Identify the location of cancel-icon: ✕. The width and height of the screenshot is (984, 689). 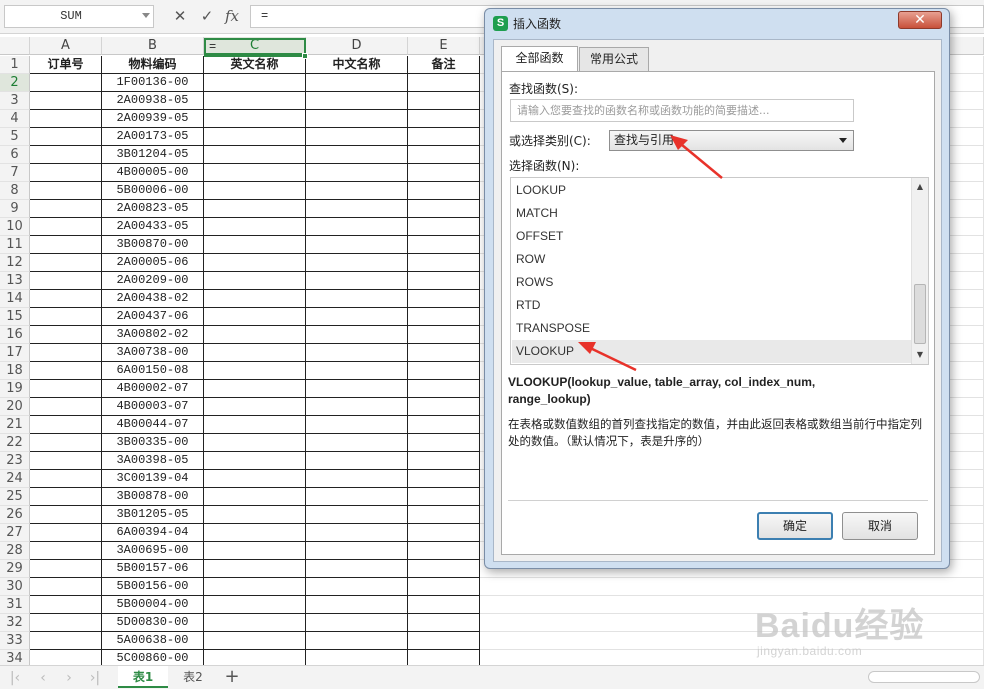
(180, 16).